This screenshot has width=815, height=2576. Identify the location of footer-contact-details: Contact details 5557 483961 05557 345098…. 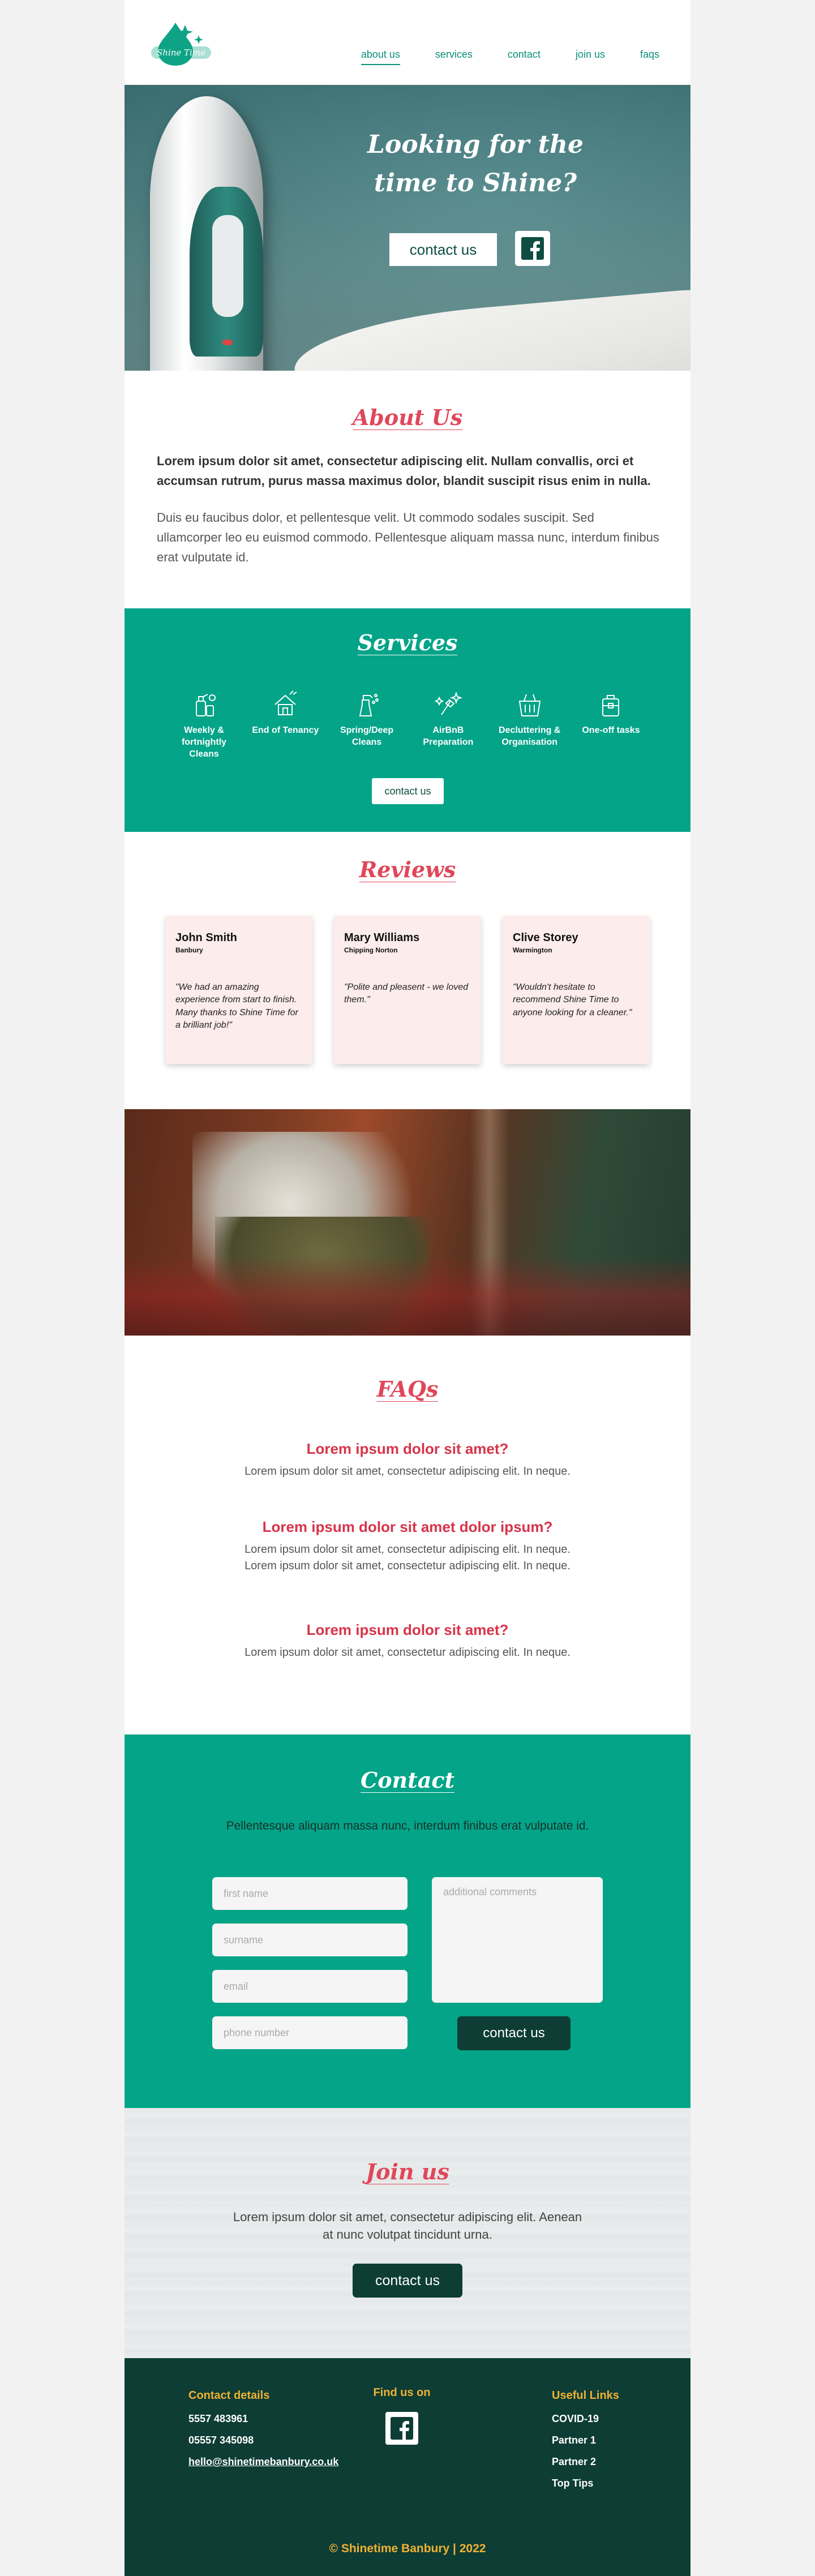
(263, 2428).